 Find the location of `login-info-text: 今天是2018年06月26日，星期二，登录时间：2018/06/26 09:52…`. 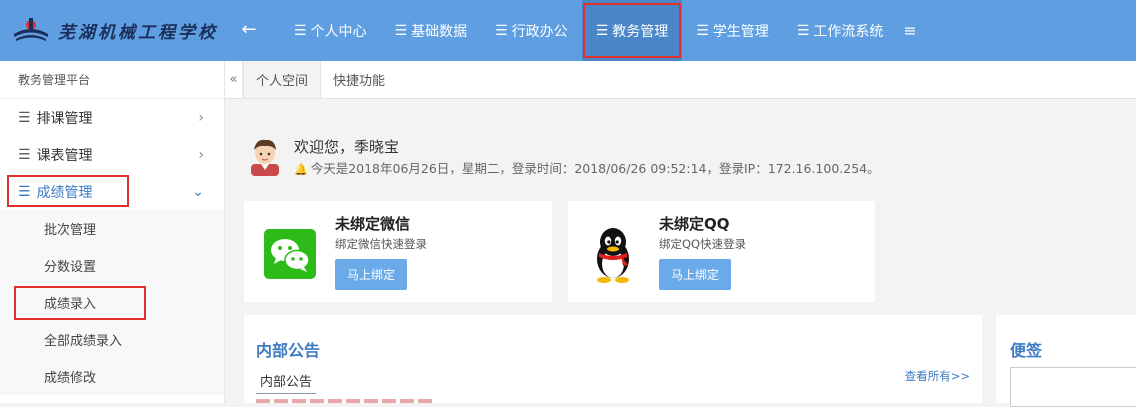

login-info-text: 今天是2018年06月26日，星期二，登录时间：2018/06/26 09:52… is located at coordinates (595, 168).